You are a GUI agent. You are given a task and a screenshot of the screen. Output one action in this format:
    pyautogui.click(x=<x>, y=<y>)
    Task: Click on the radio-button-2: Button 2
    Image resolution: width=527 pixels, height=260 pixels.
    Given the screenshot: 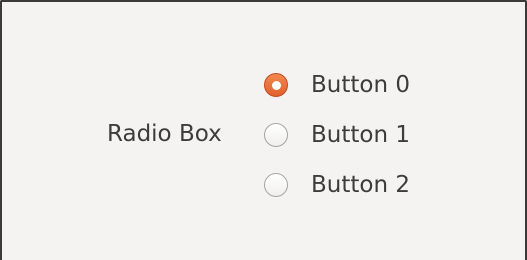 What is the action you would take?
    pyautogui.click(x=337, y=185)
    